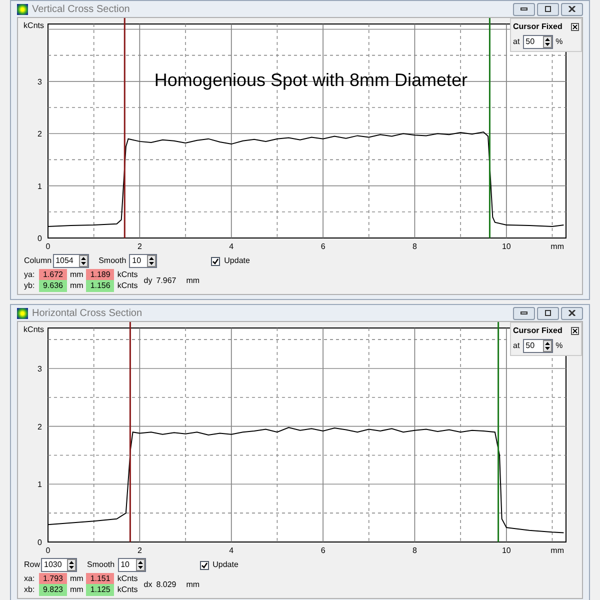  Describe the element at coordinates (311, 80) in the screenshot. I see `chart-annotation: Homogenious Spot with 8mm Diameter` at that location.